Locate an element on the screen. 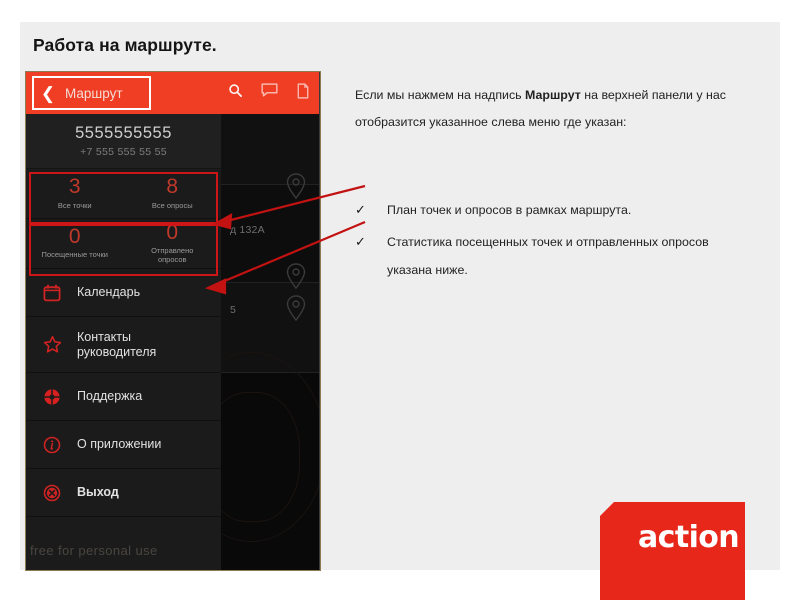 Image resolution: width=800 pixels, height=600 pixels. stat-sent-surveys: 0 Отправлено опросов is located at coordinates (173, 243).